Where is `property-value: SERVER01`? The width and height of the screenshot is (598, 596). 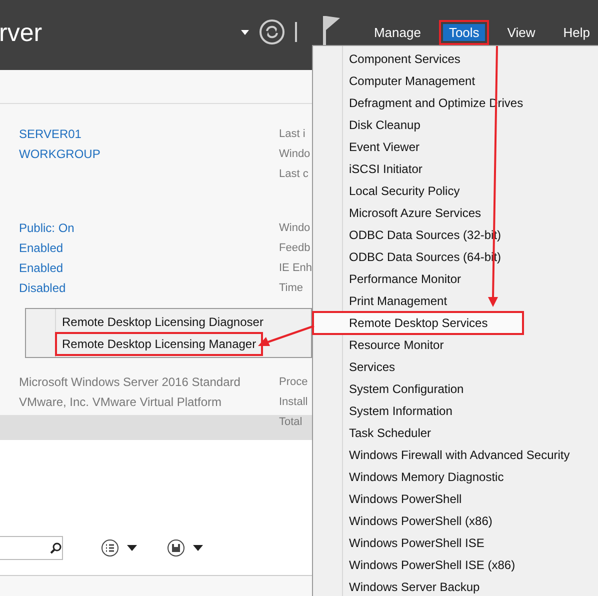
property-value: SERVER01 is located at coordinates (149, 134).